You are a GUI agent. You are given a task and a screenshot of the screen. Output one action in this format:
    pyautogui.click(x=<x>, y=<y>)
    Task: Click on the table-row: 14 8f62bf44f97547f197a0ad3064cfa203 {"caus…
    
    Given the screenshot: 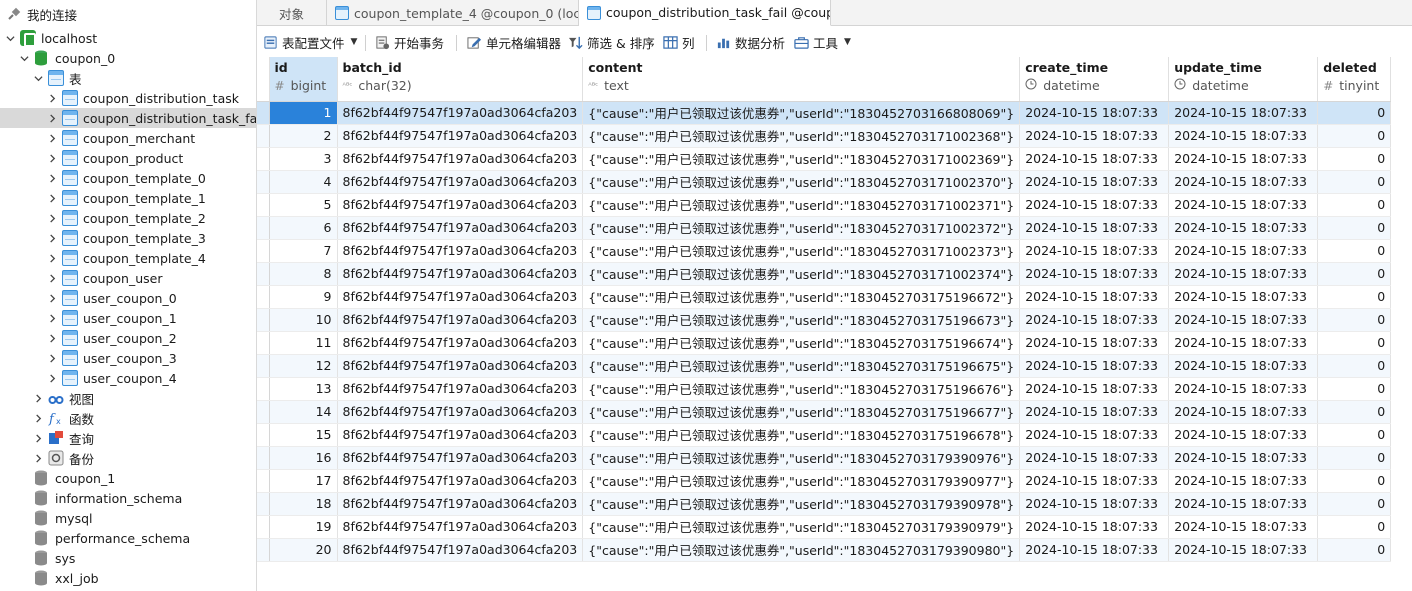 What is the action you would take?
    pyautogui.click(x=824, y=412)
    